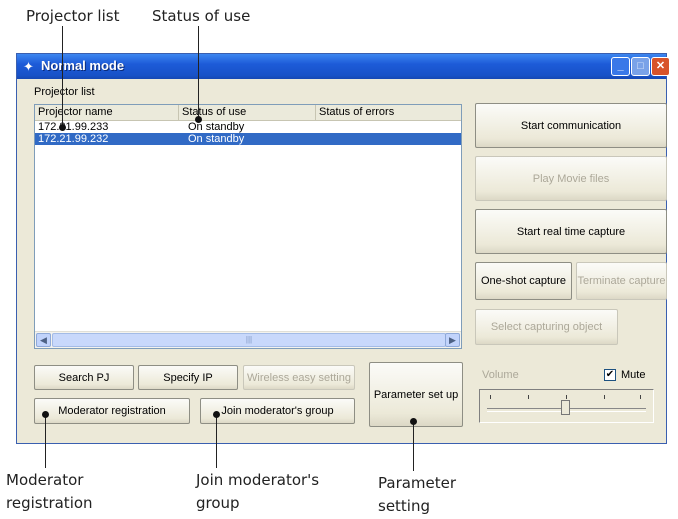 The width and height of the screenshot is (678, 519). What do you see at coordinates (83, 65) in the screenshot?
I see `window-title: Normal mode` at bounding box center [83, 65].